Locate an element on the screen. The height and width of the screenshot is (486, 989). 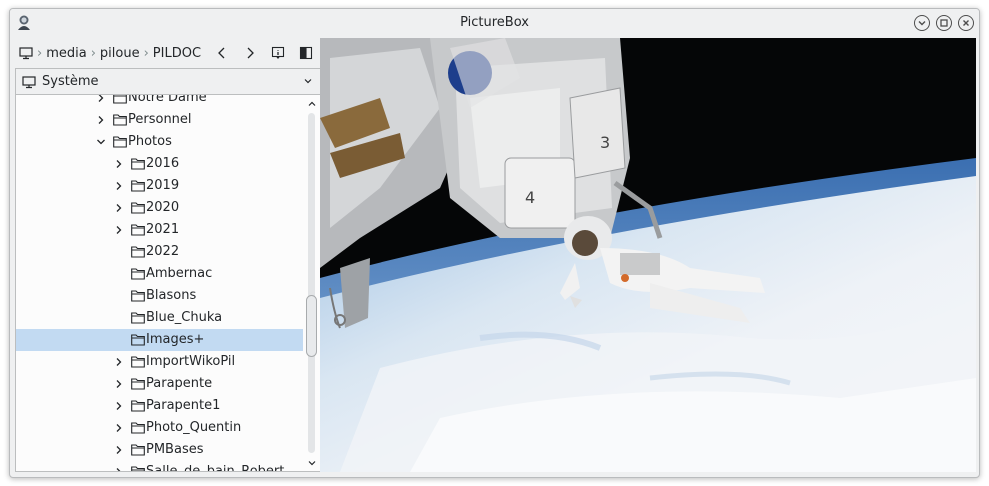
tree-item-photos: Photos is located at coordinates (159, 142).